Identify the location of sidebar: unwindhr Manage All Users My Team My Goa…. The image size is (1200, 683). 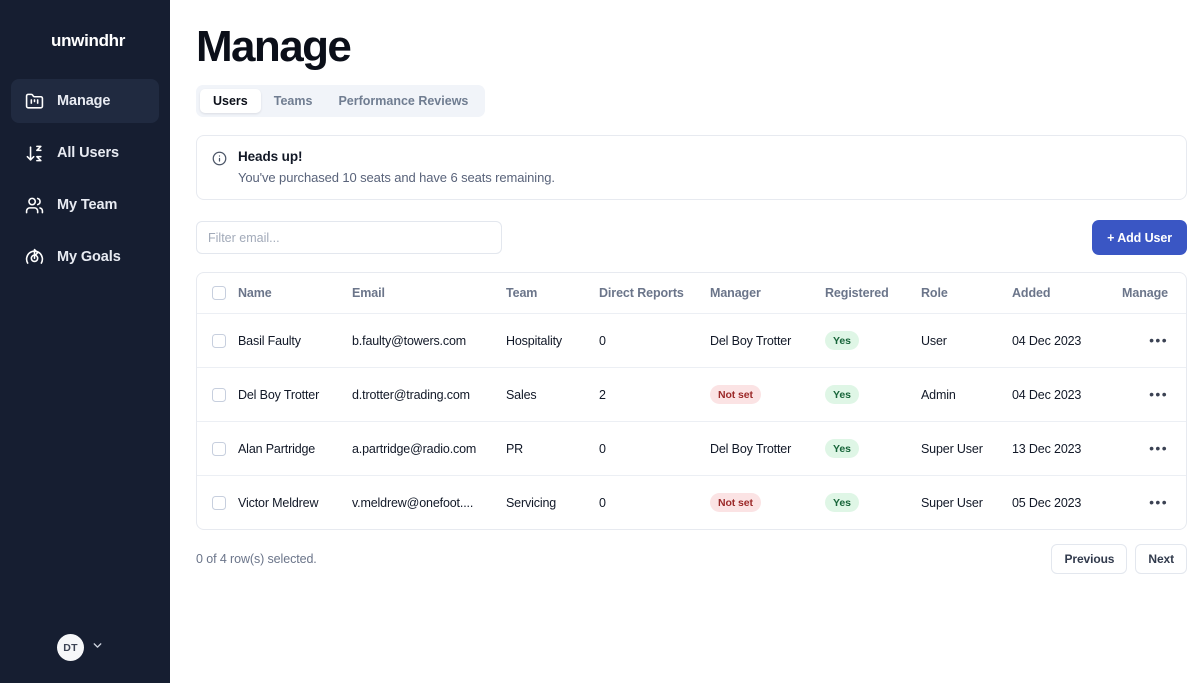
(85, 341).